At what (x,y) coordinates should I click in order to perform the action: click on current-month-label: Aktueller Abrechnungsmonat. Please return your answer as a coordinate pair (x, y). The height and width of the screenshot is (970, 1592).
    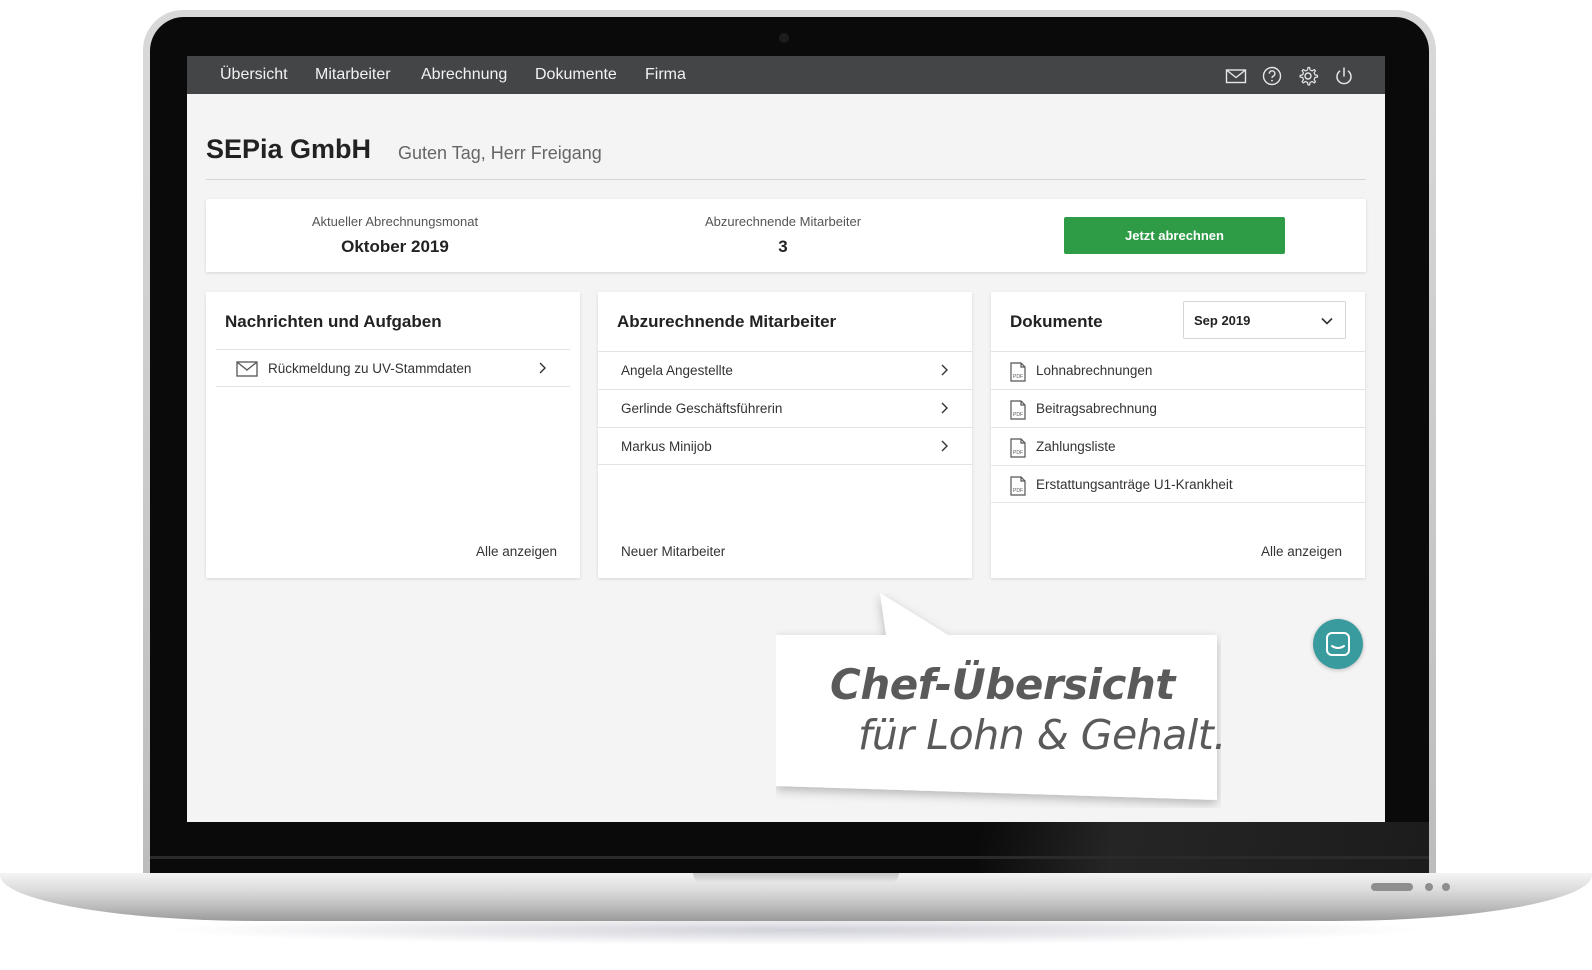
    Looking at the image, I should click on (395, 221).